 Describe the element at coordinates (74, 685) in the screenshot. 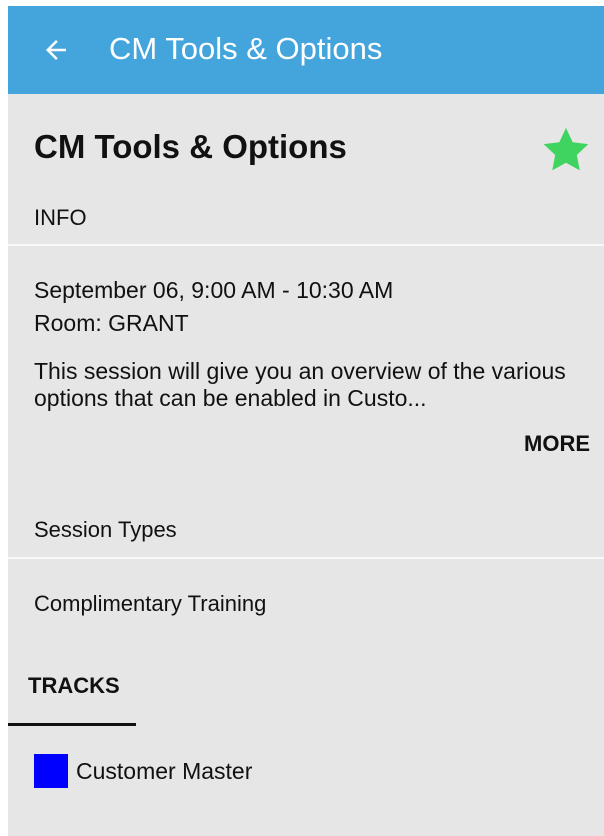

I see `tab-tracks-label: TRACKS` at that location.